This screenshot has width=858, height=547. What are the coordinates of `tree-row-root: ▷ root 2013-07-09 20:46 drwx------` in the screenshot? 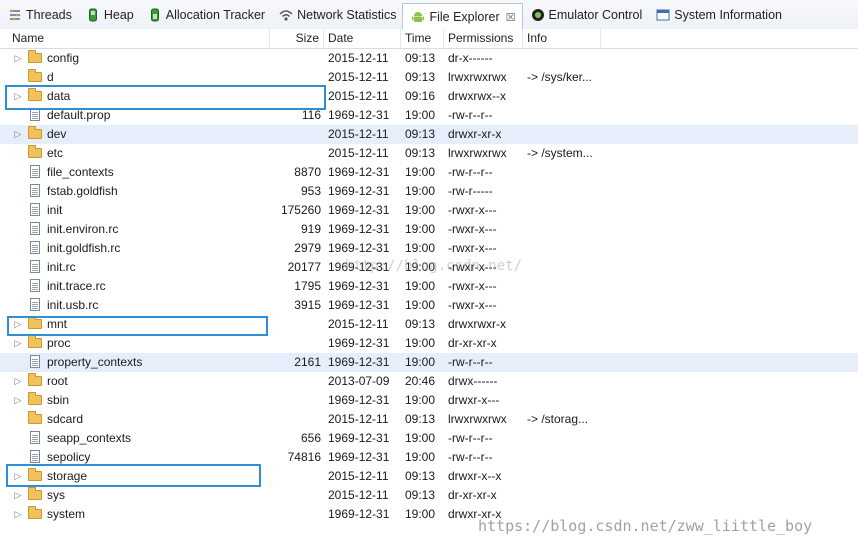 It's located at (429, 381).